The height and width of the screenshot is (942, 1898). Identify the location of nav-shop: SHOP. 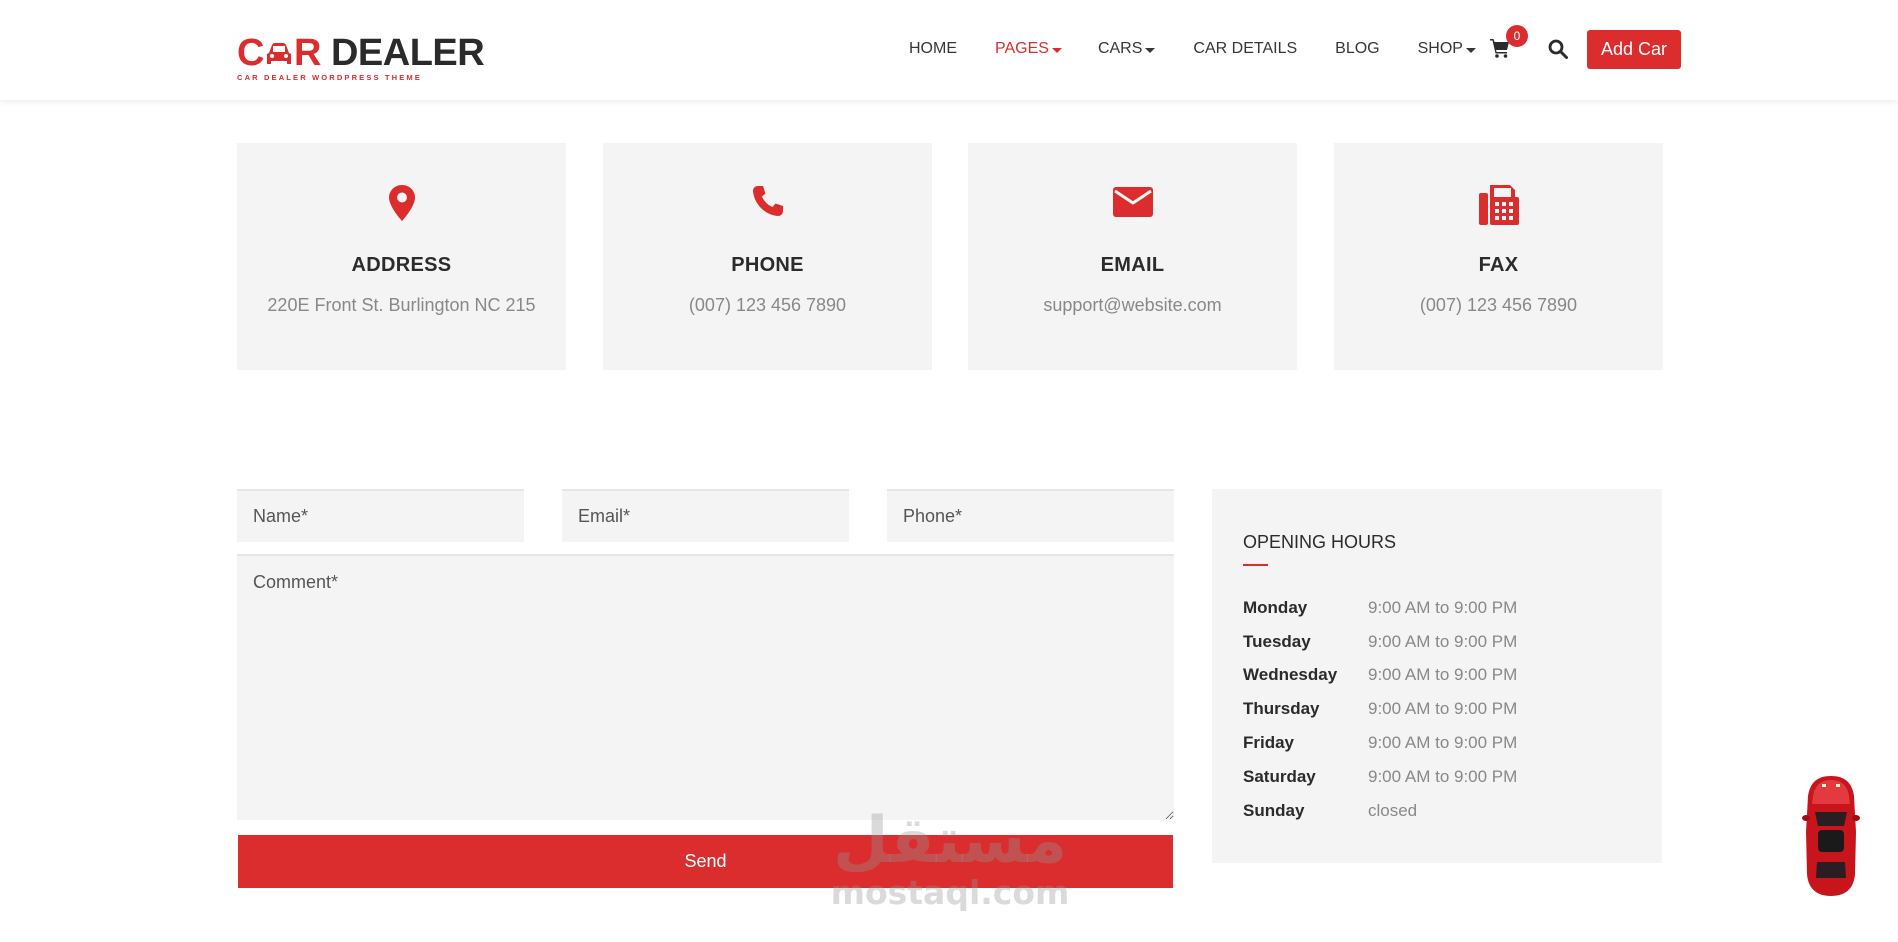
(1447, 49).